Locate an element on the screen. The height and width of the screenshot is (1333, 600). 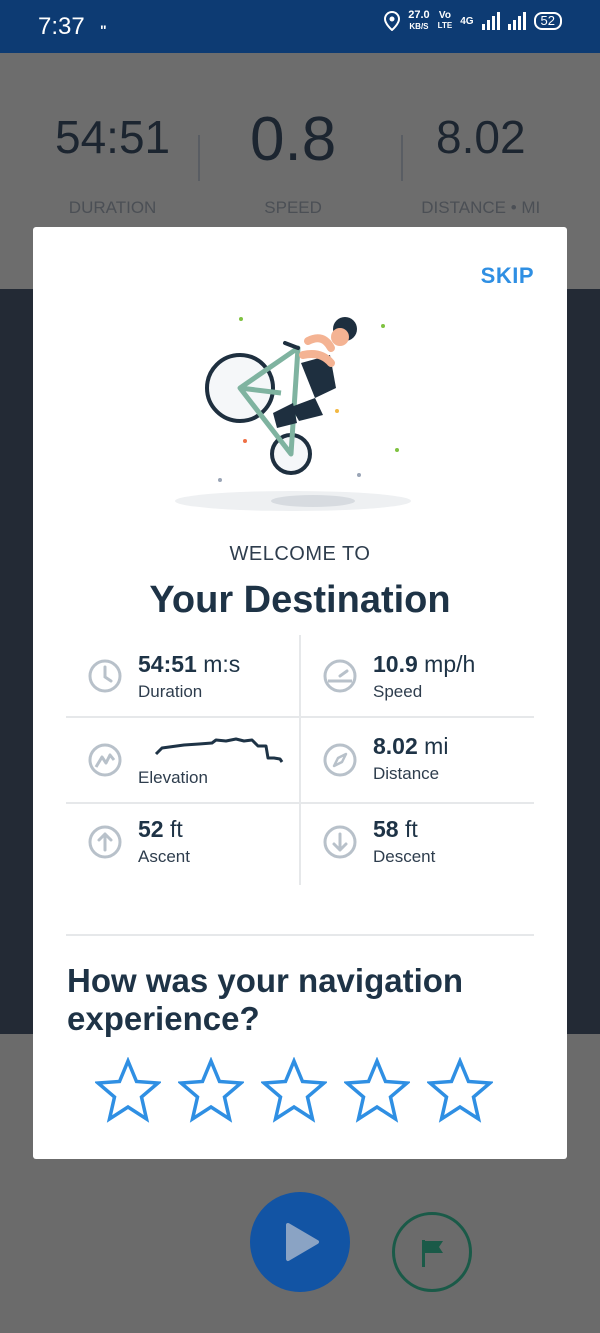
network-type: 4G is located at coordinates (467, 21).